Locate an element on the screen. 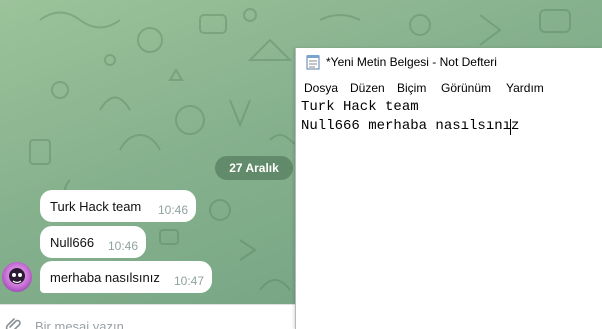  message-bubble: merhaba nasılsınız 10:47 is located at coordinates (126, 277).